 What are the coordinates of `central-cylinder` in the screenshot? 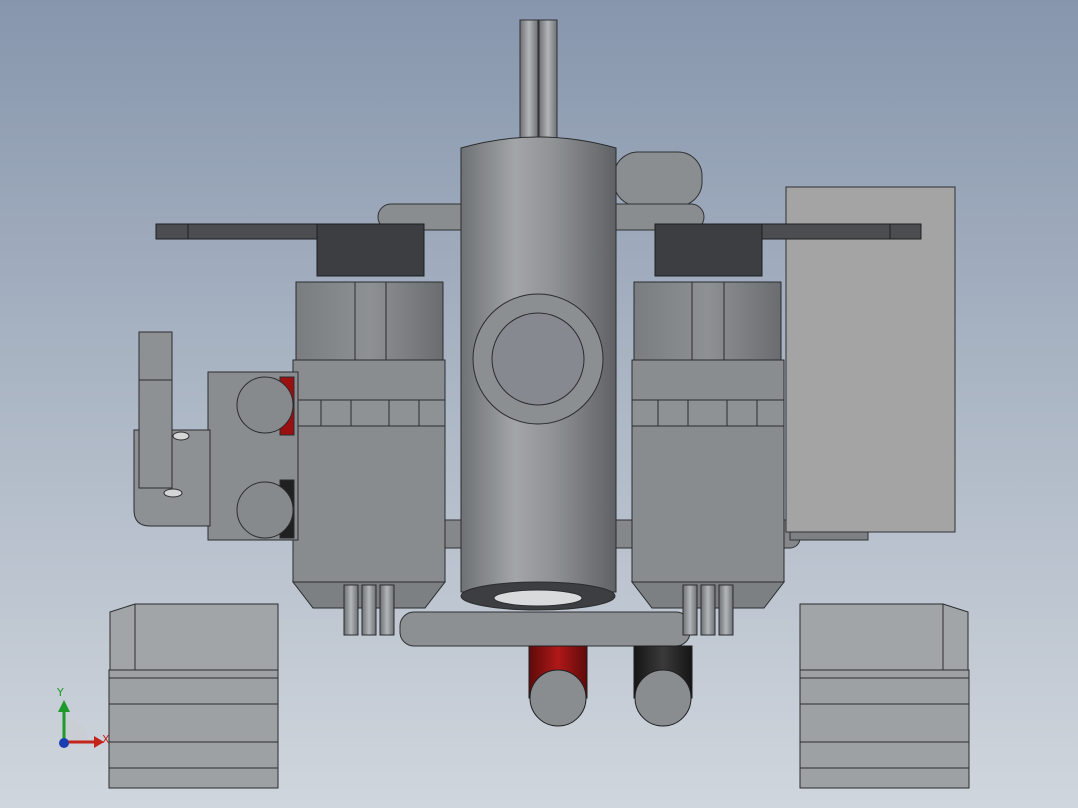 It's located at (538, 373).